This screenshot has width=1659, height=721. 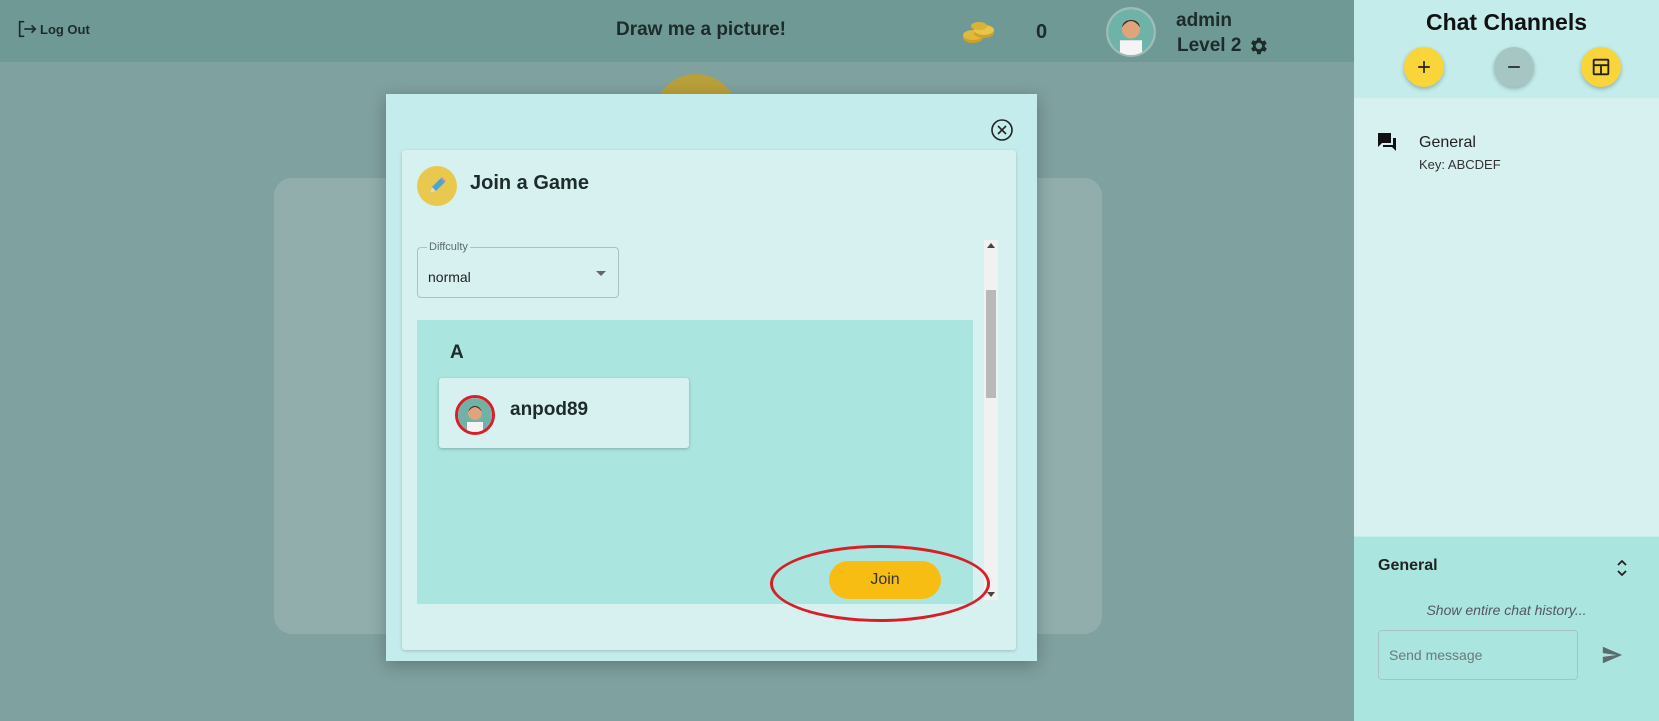 I want to click on minus-icon, so click(x=1514, y=67).